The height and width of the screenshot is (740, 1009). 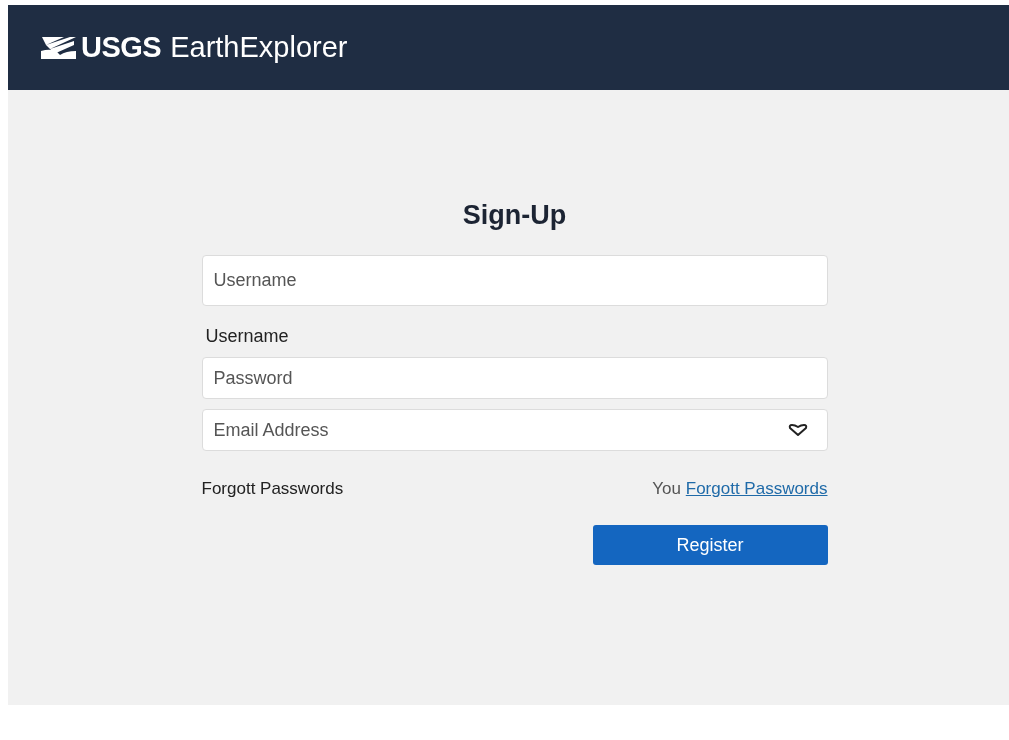 What do you see at coordinates (514, 378) in the screenshot?
I see `input-field: Password` at bounding box center [514, 378].